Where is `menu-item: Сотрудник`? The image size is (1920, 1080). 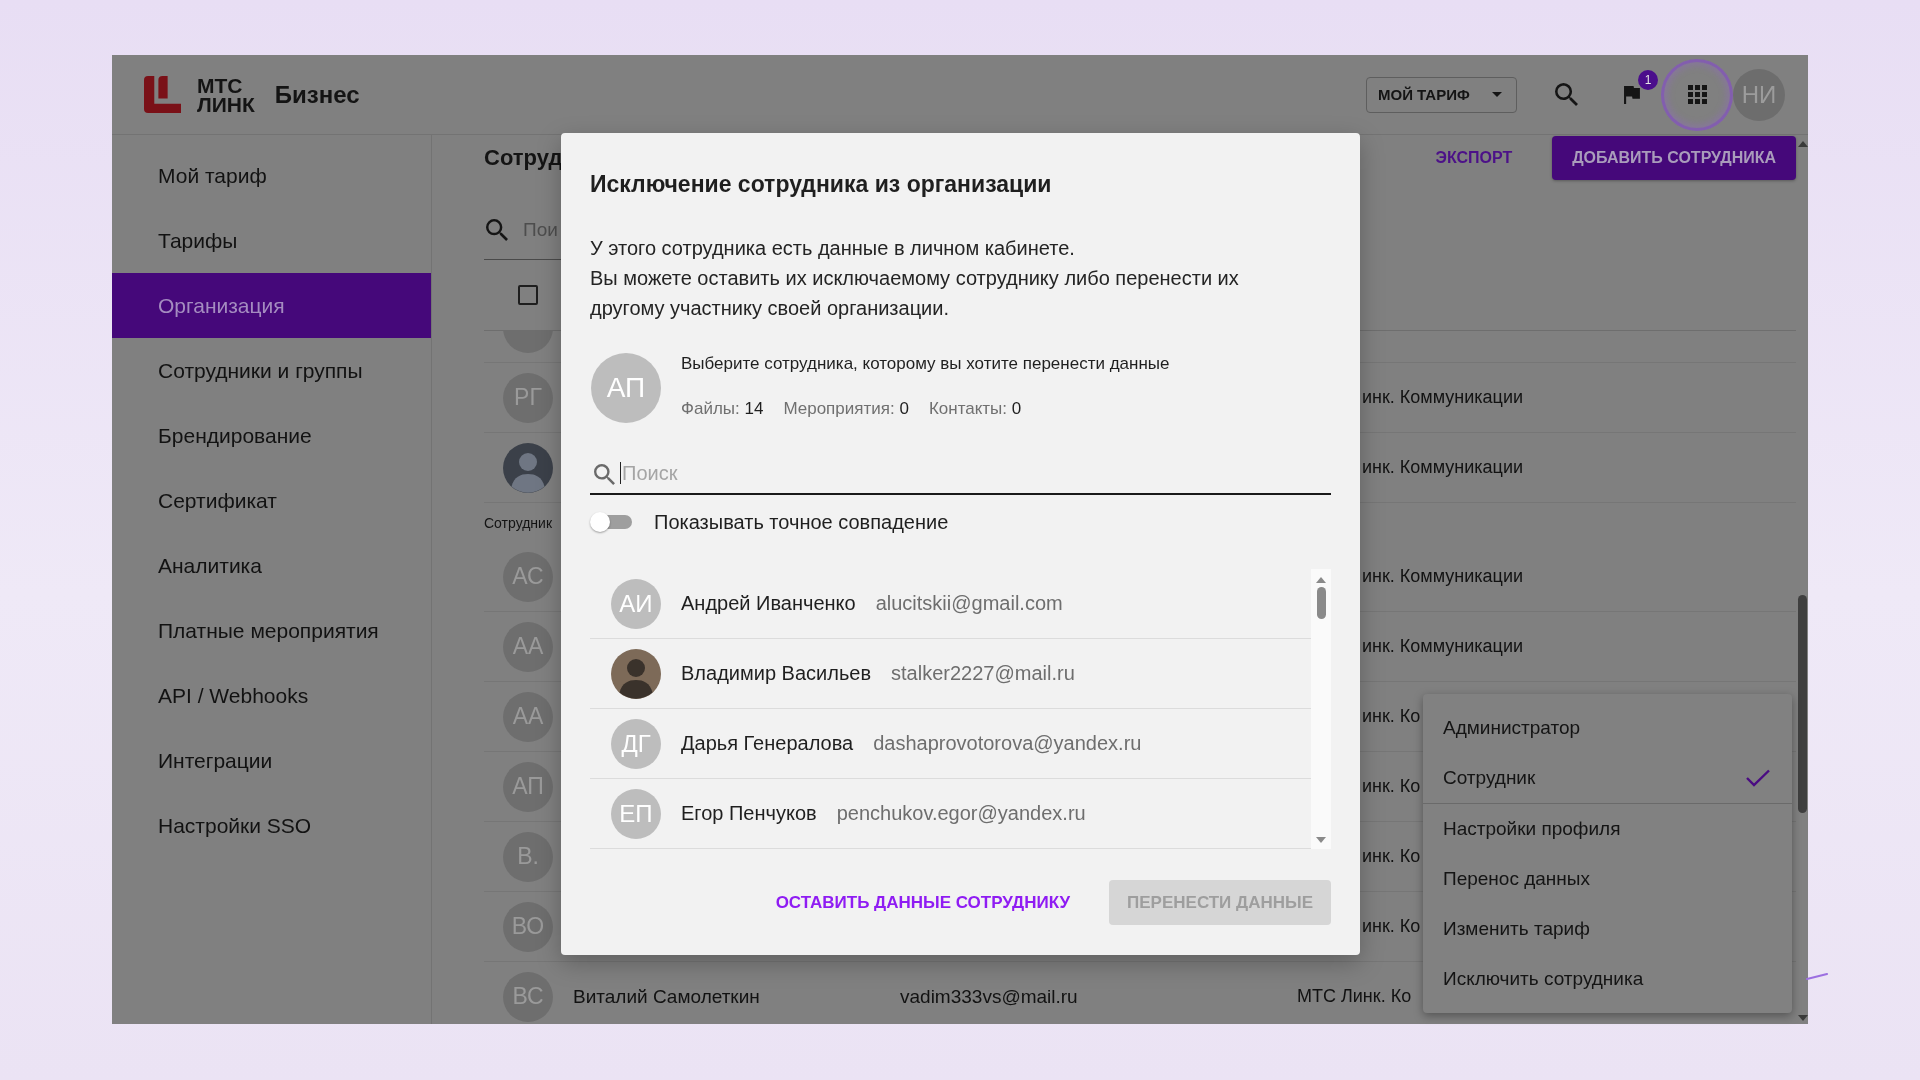 menu-item: Сотрудник is located at coordinates (1607, 778).